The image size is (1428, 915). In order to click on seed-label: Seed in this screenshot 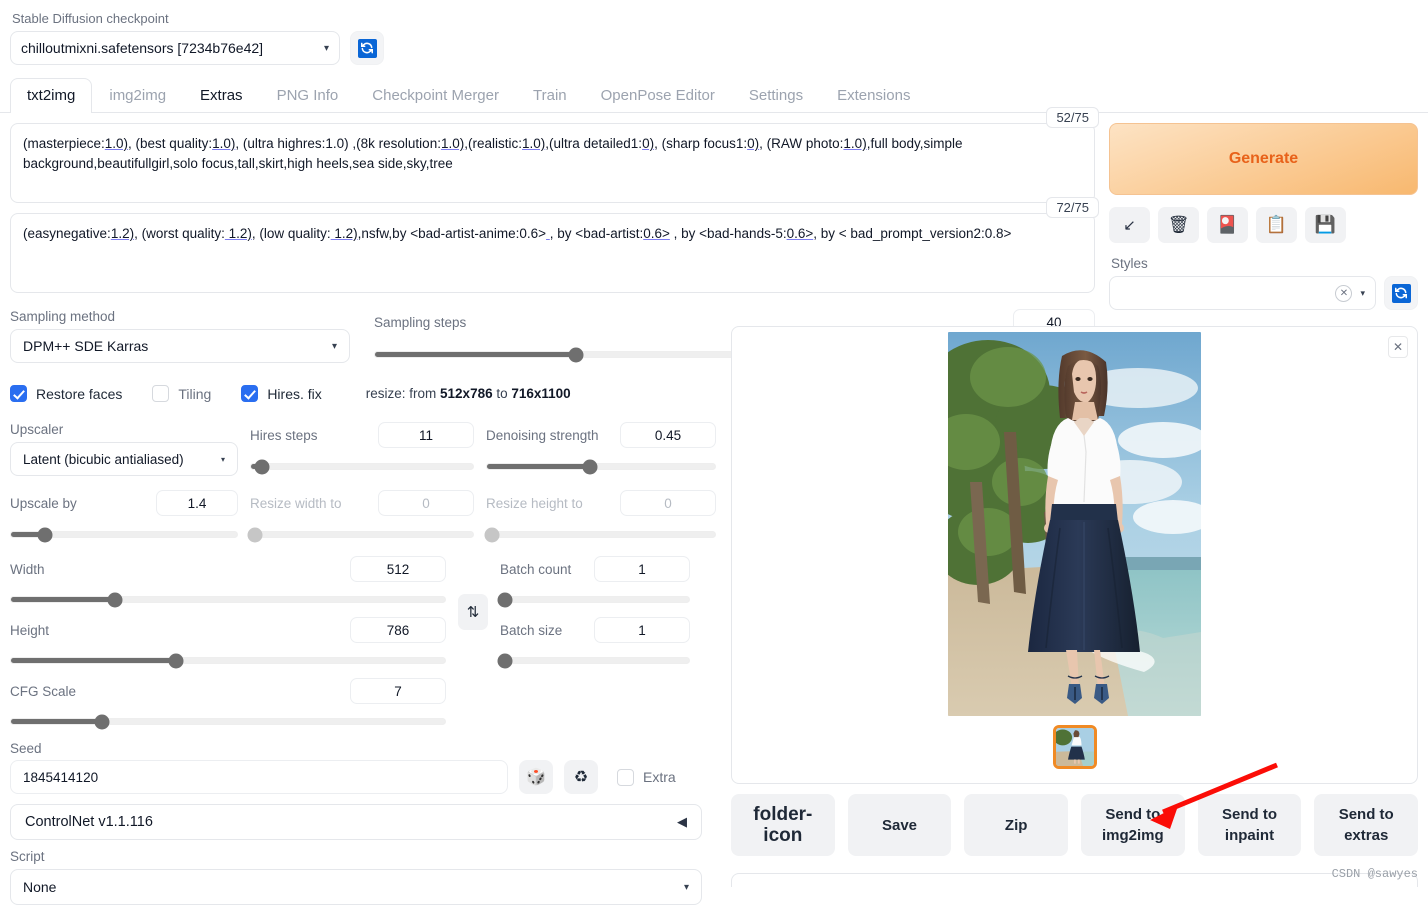, I will do `click(26, 748)`.